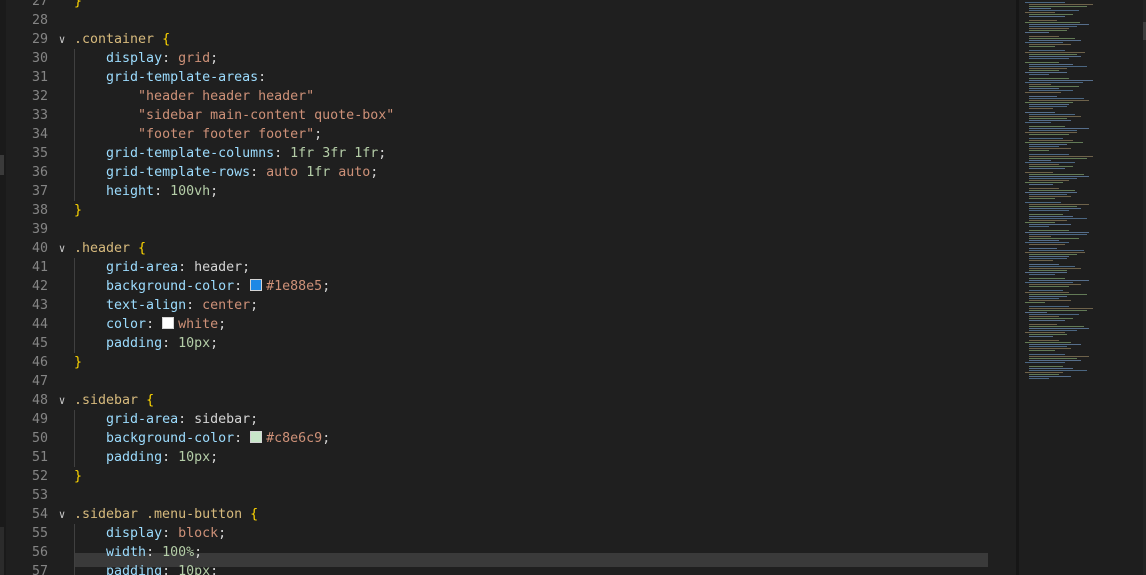  I want to click on code-line: 51 padding: 10px;, so click(508, 457).